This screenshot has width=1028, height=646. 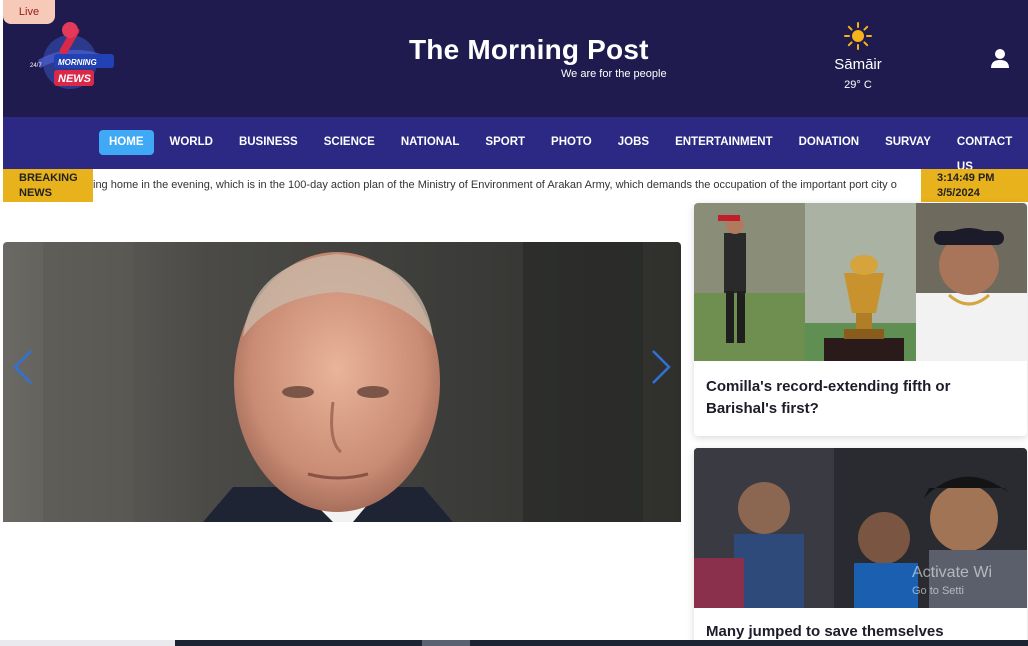 What do you see at coordinates (952, 582) in the screenshot?
I see `activate-windows-watermark: Activate Wi Go to Setti` at bounding box center [952, 582].